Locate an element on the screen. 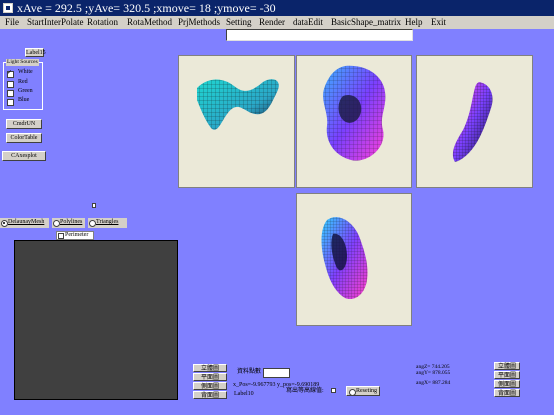 The height and width of the screenshot is (415, 554). write-contour-label: 寫出等高線值: is located at coordinates (305, 391).